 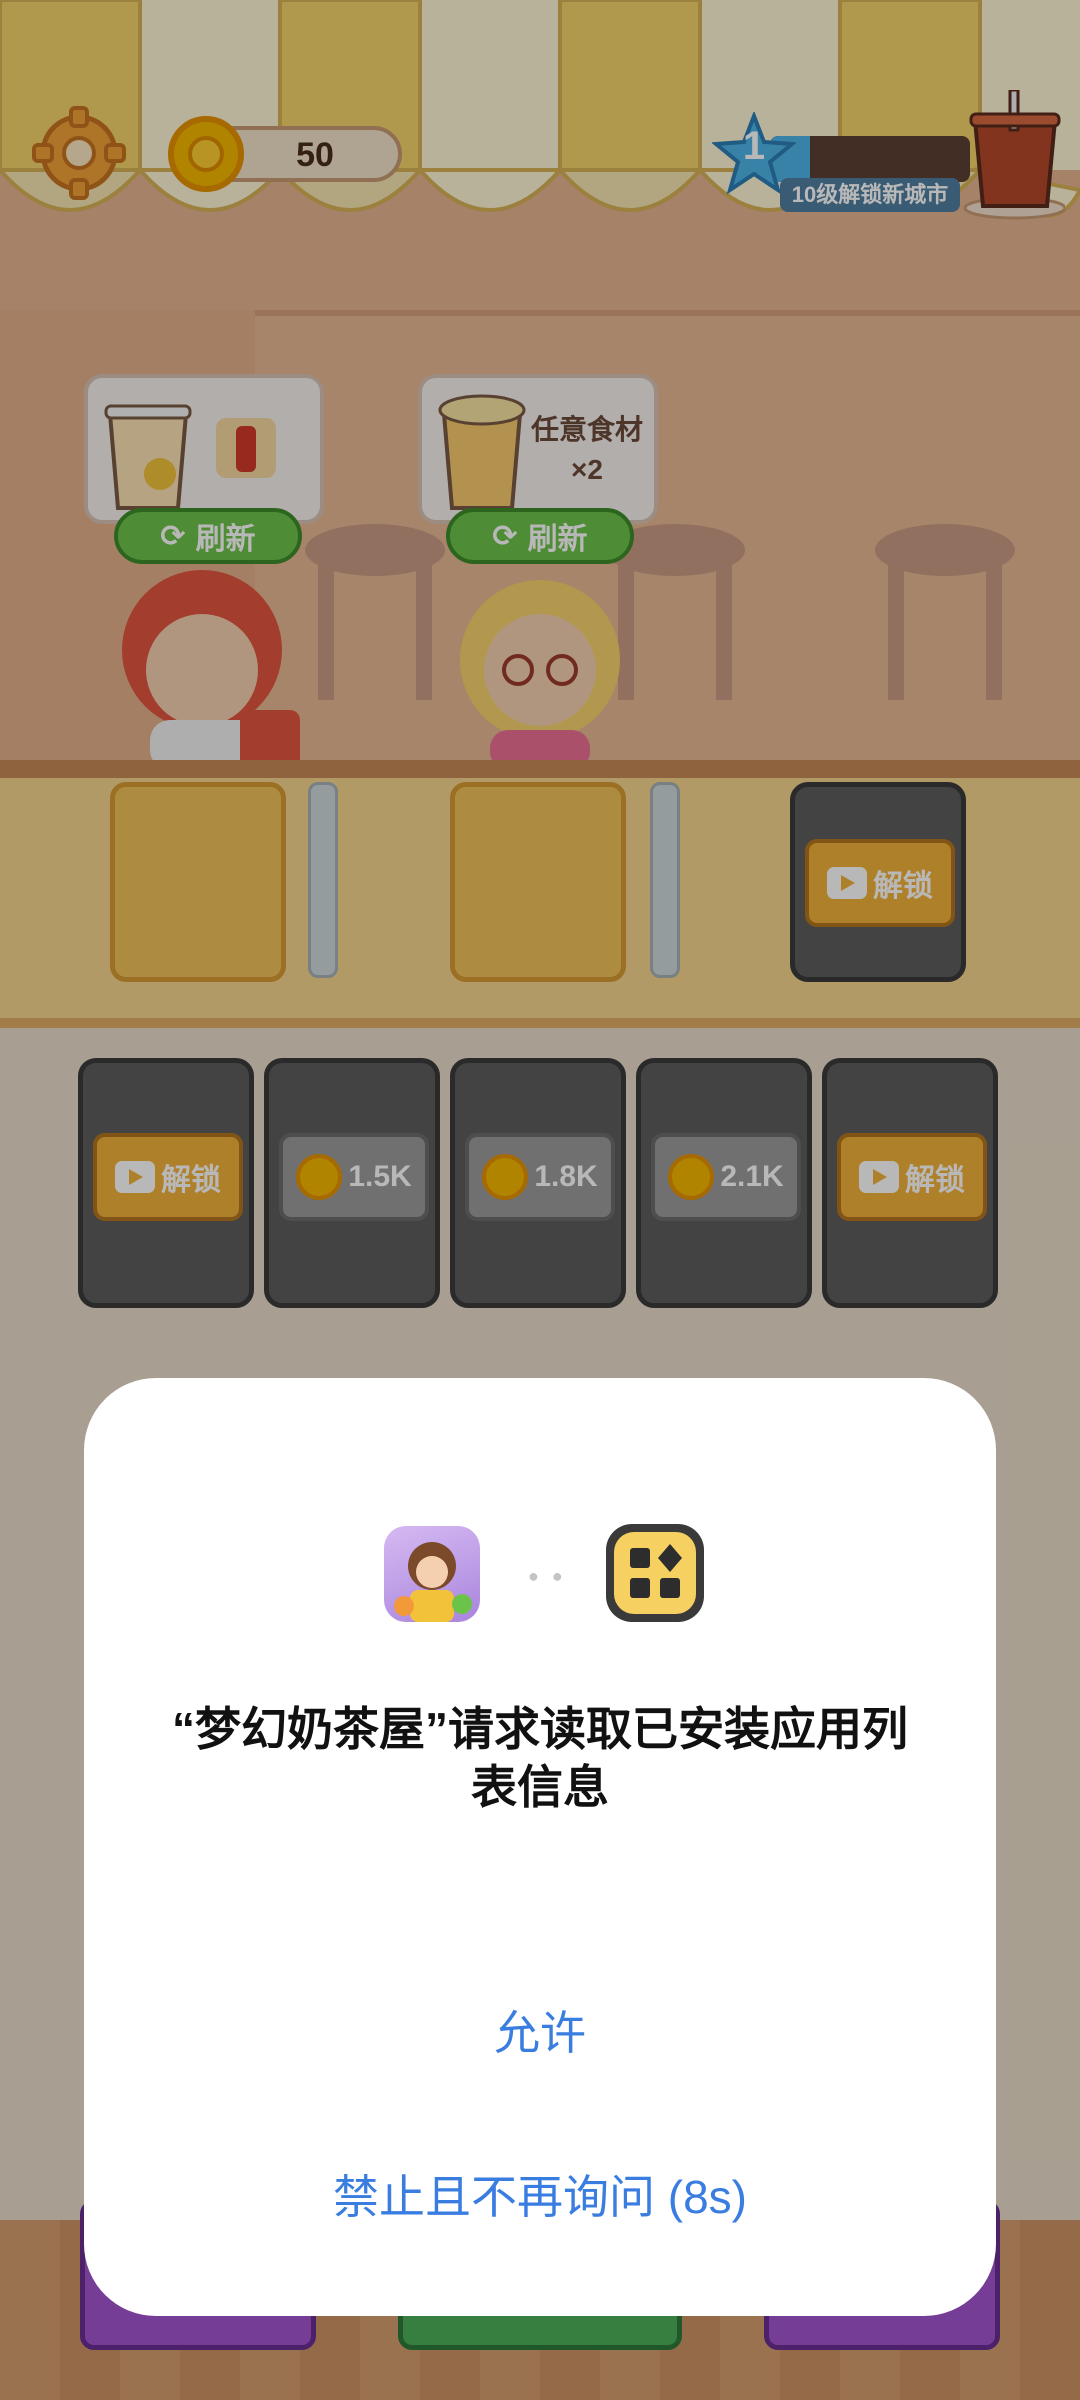 I want to click on connector-dots: ● ●, so click(x=547, y=1576).